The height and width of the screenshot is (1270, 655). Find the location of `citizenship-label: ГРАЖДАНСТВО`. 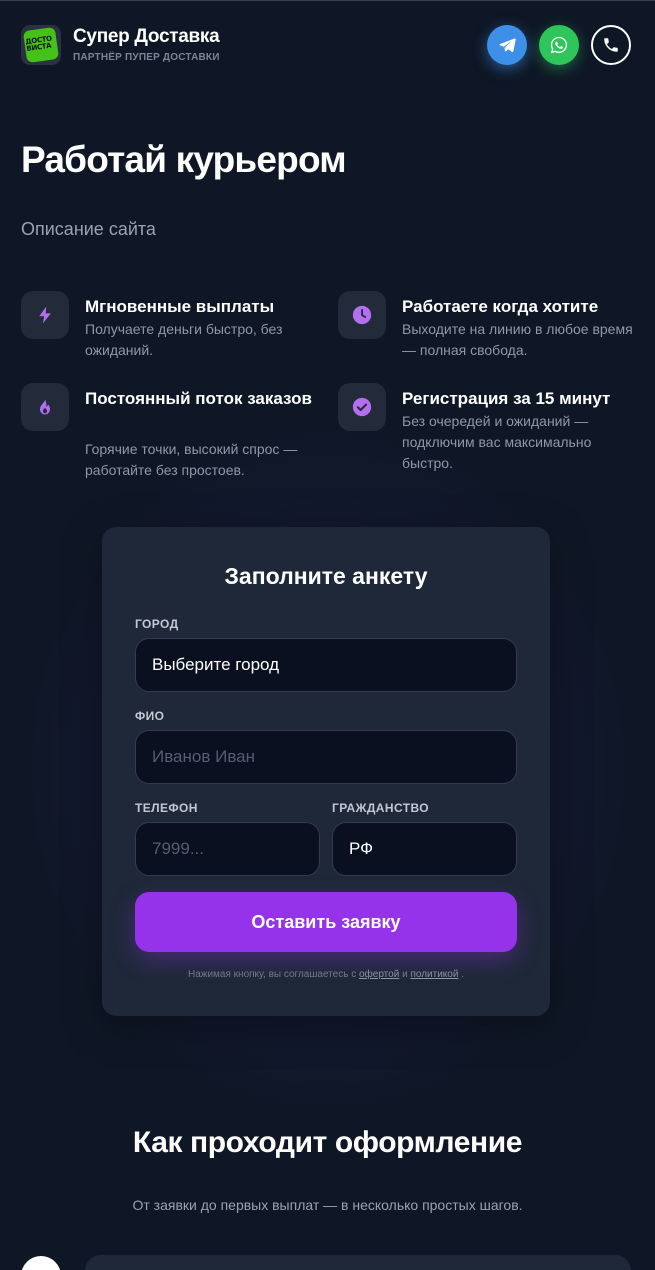

citizenship-label: ГРАЖДАНСТВО is located at coordinates (380, 808).